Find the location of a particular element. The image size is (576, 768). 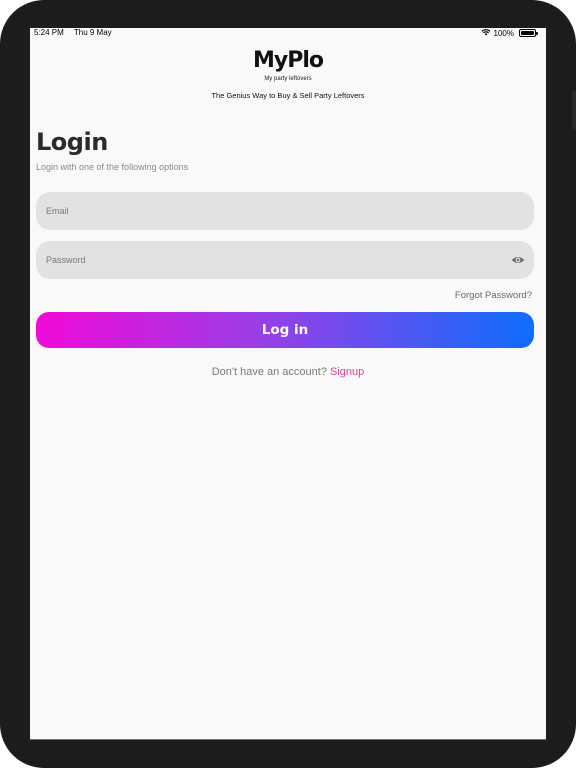

email-field-container is located at coordinates (285, 211).